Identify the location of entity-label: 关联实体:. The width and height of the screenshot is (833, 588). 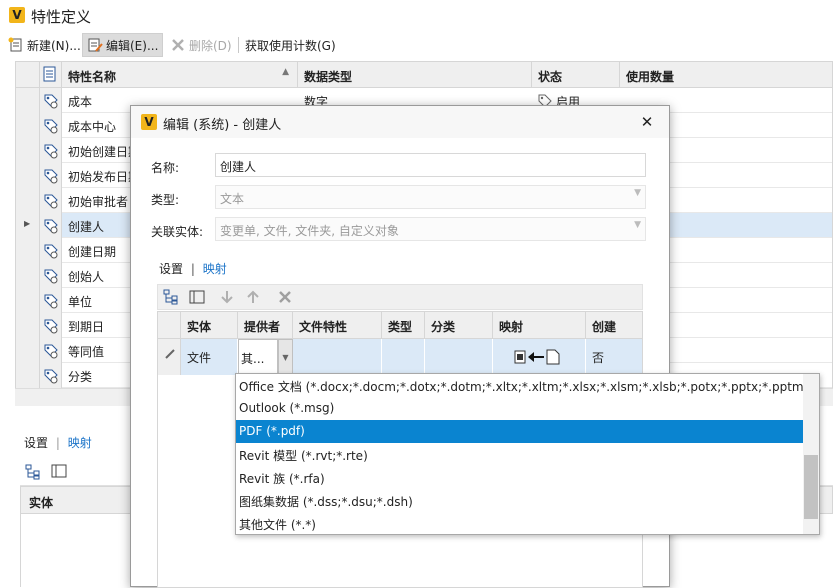
(177, 232).